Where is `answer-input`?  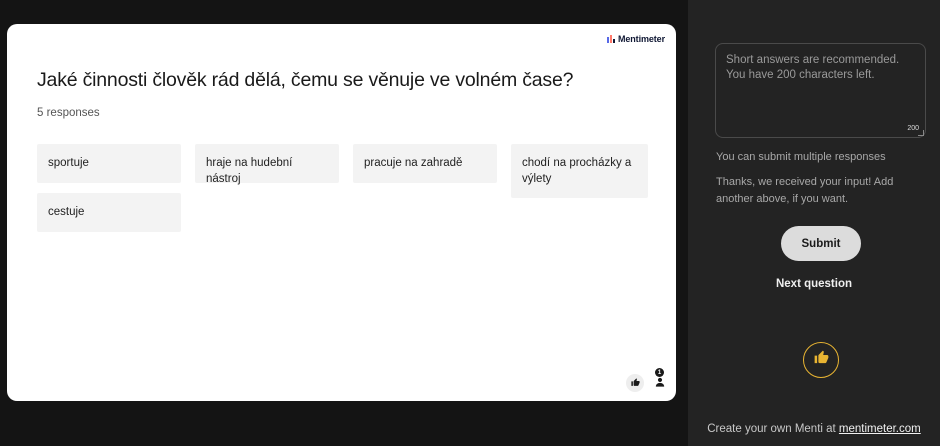 answer-input is located at coordinates (820, 90).